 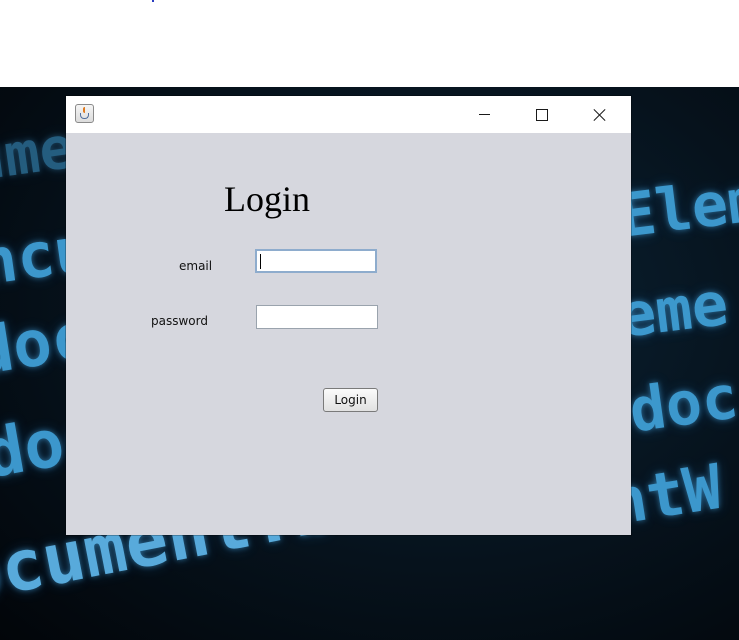 I want to click on close-icon, so click(x=600, y=115).